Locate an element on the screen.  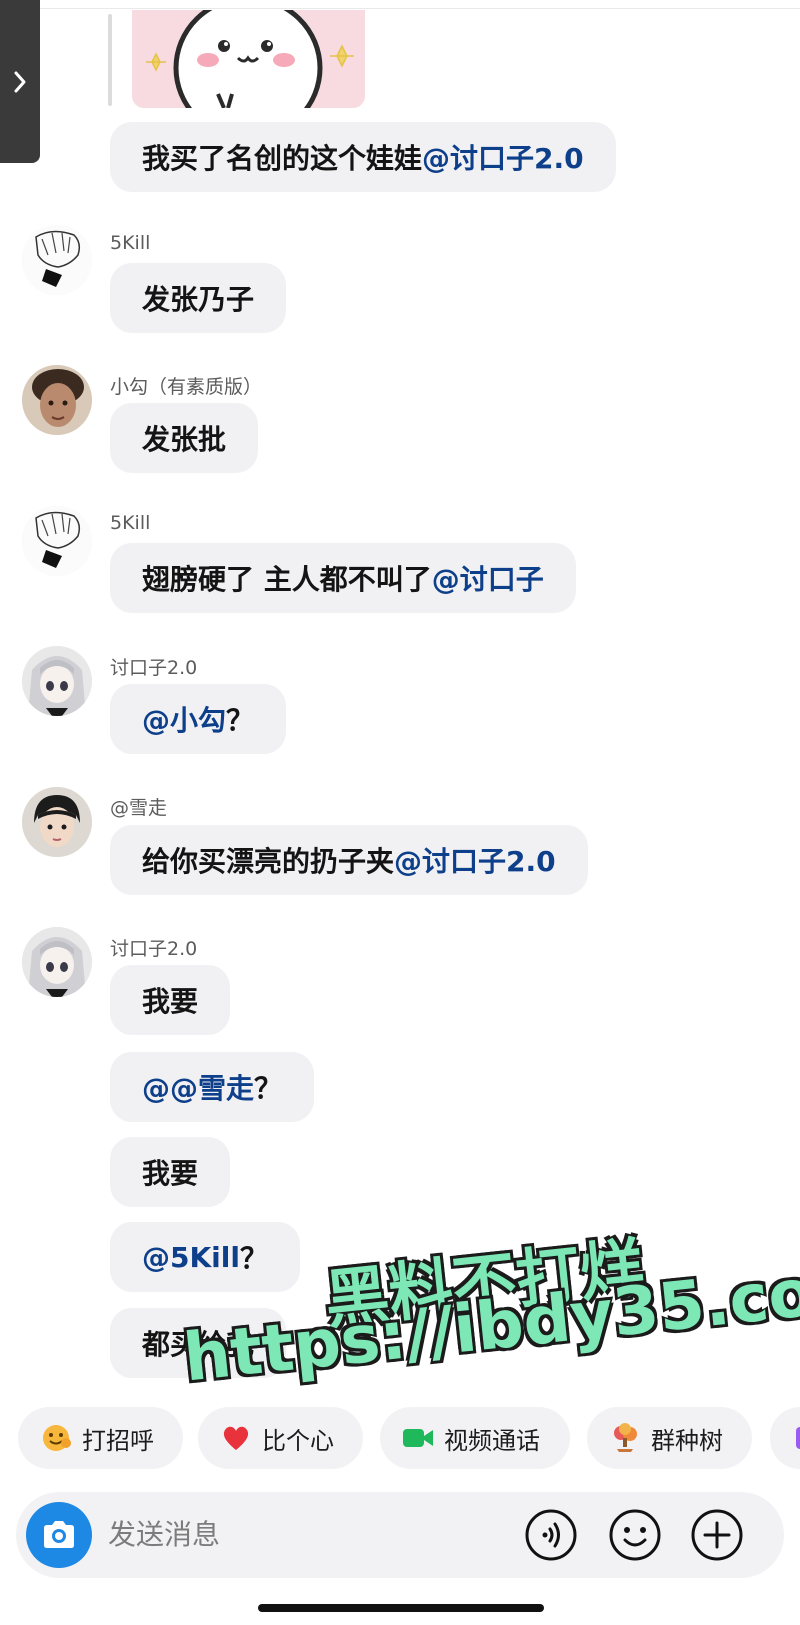
chip-plant-tree: 群种树 is located at coordinates (669, 1438).